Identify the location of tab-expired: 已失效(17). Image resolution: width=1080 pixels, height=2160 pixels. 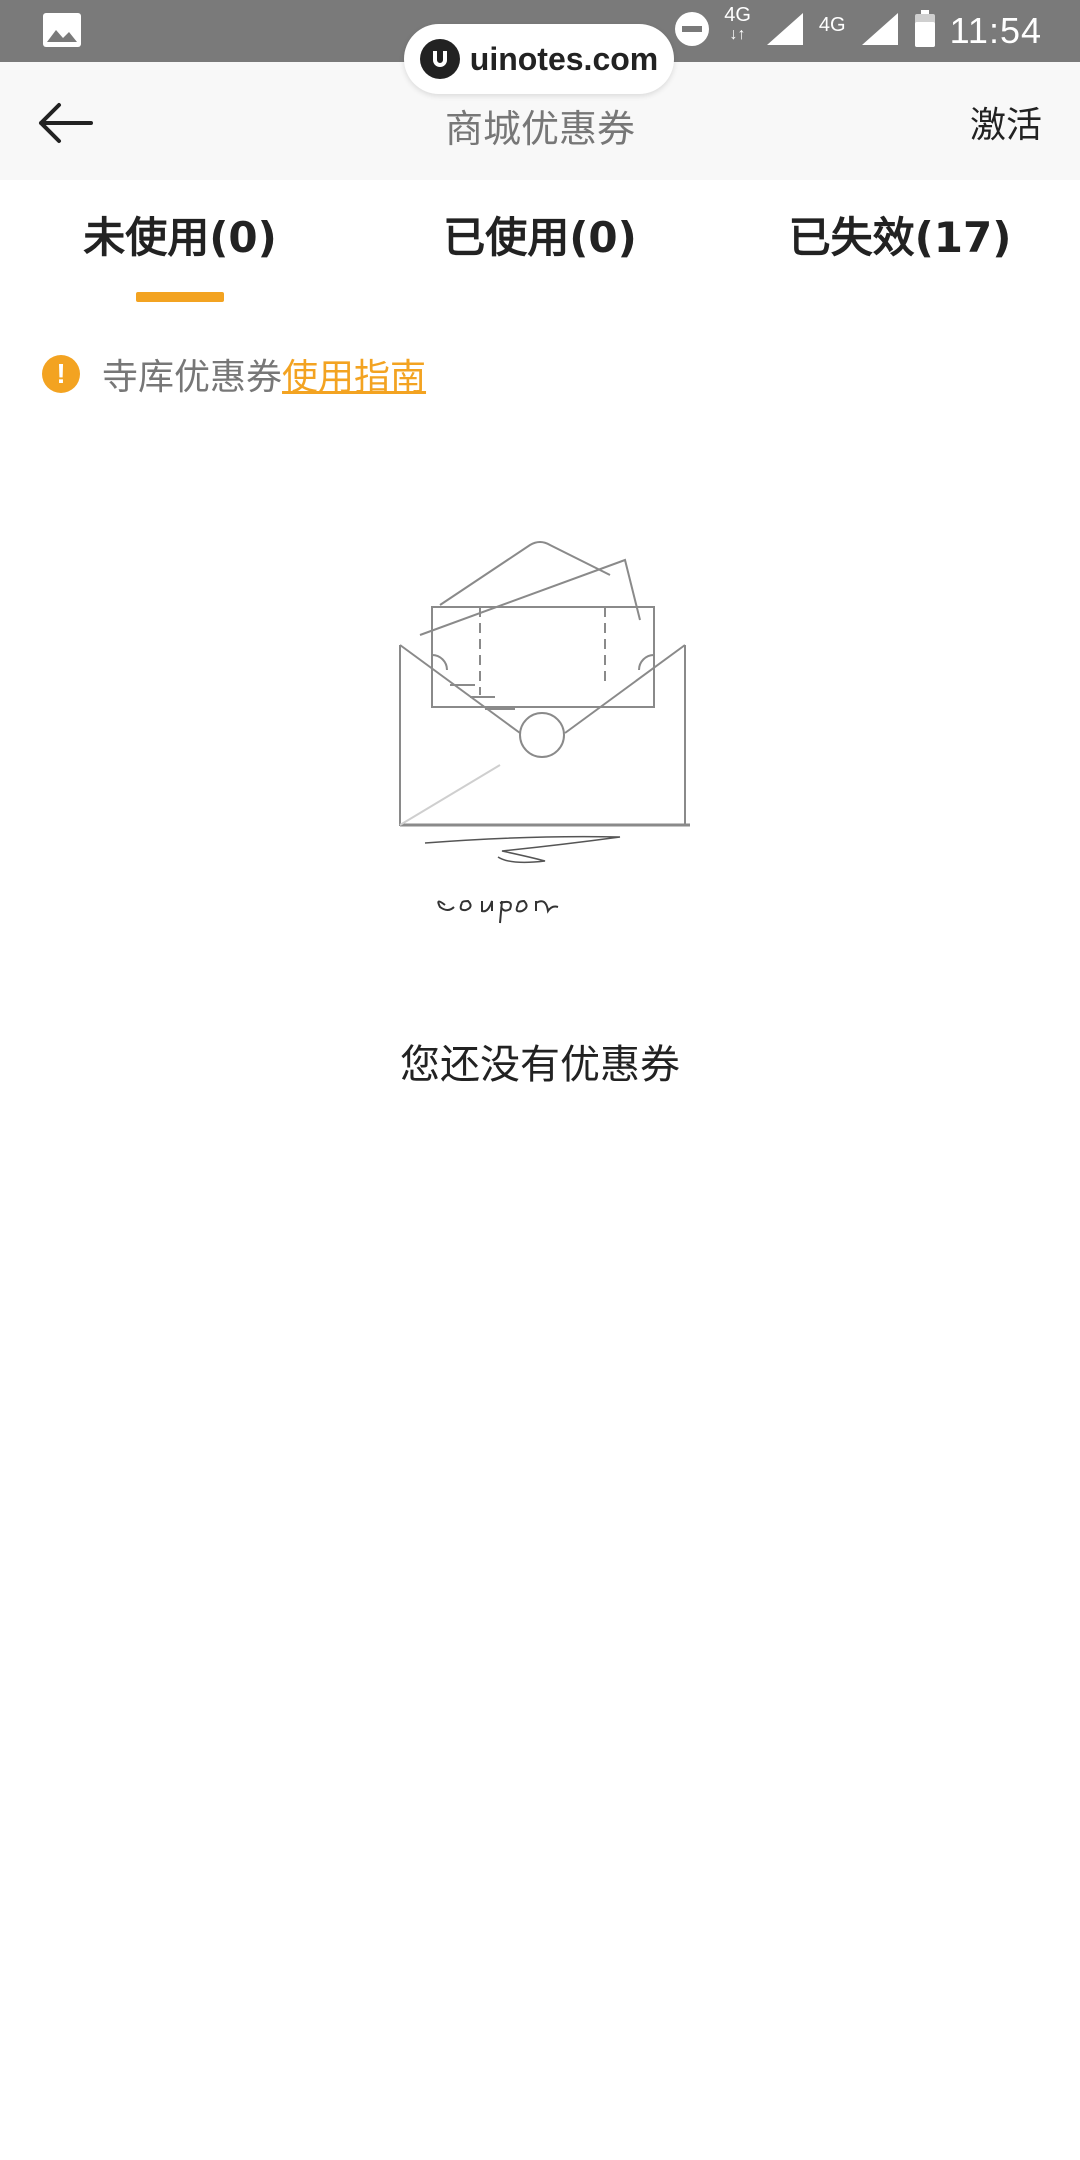
(900, 240).